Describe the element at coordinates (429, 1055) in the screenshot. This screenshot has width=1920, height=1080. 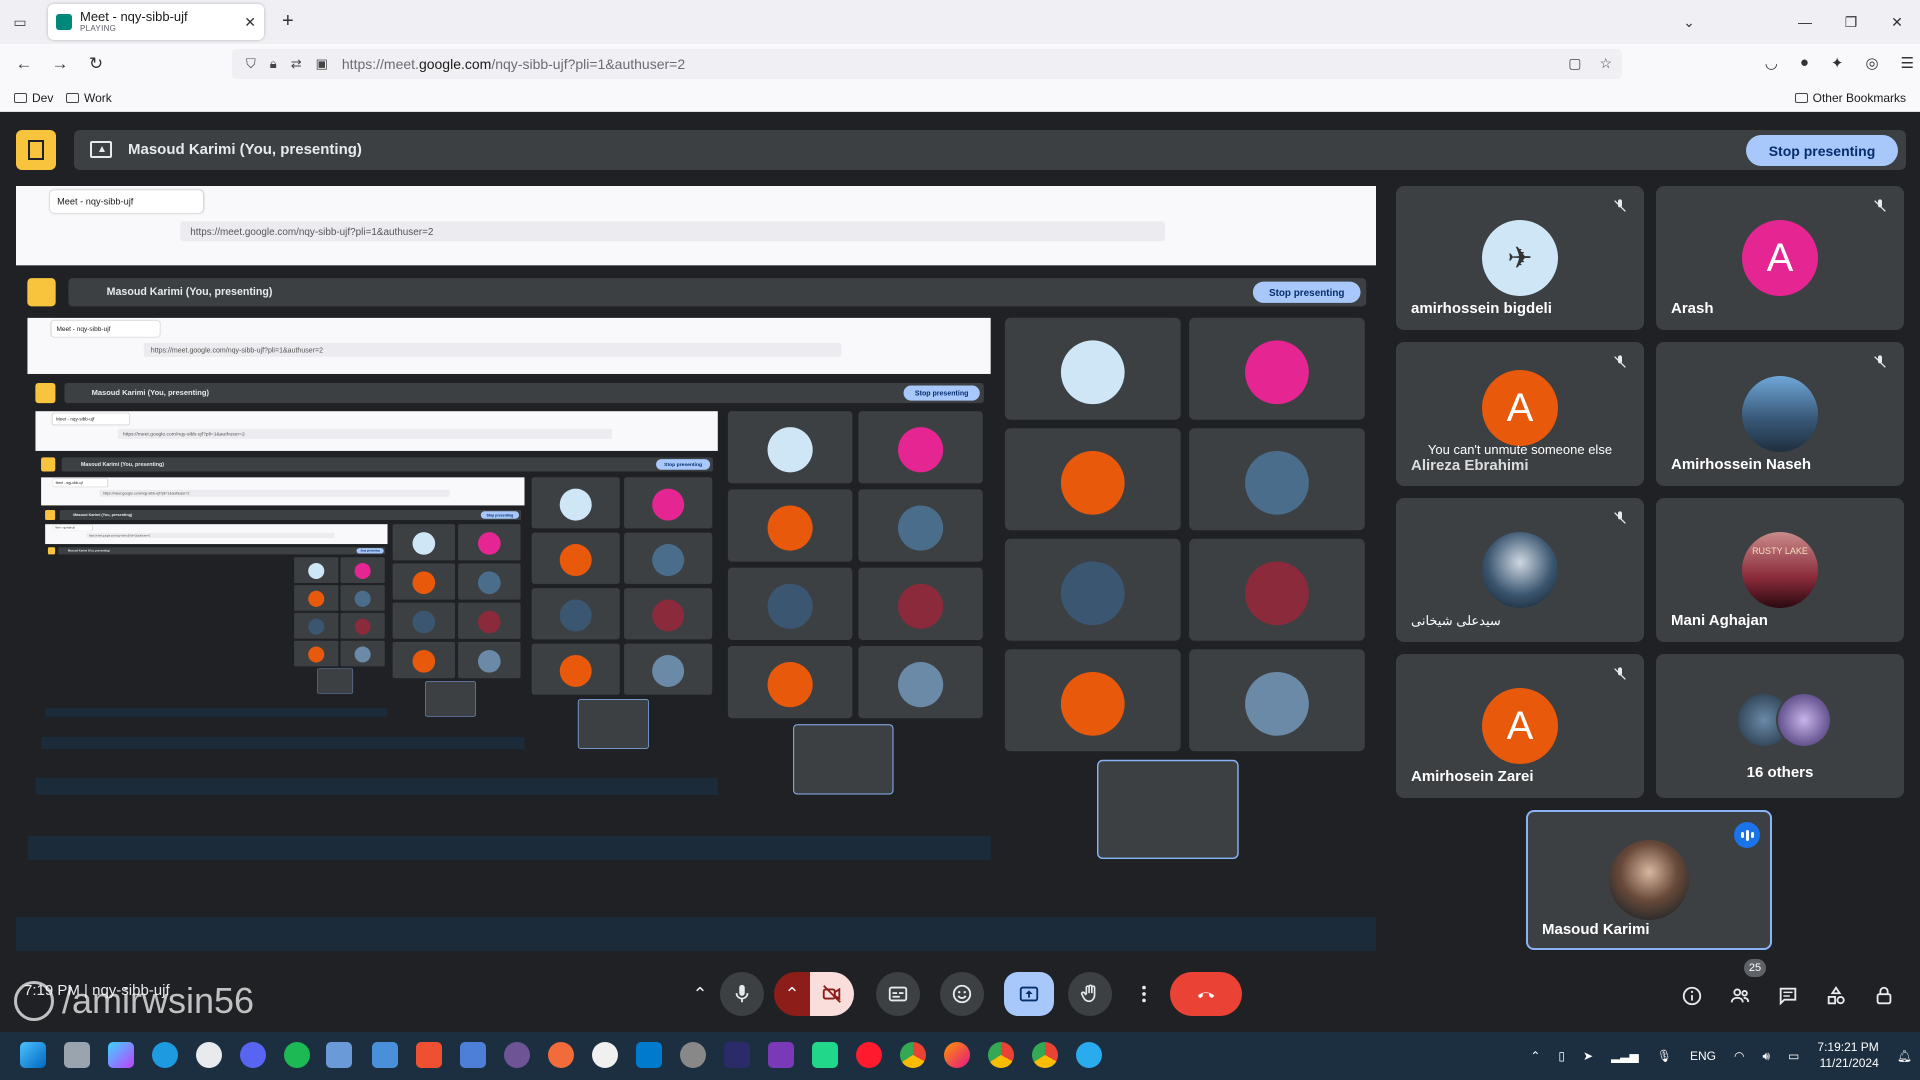
I see `git-icon` at that location.